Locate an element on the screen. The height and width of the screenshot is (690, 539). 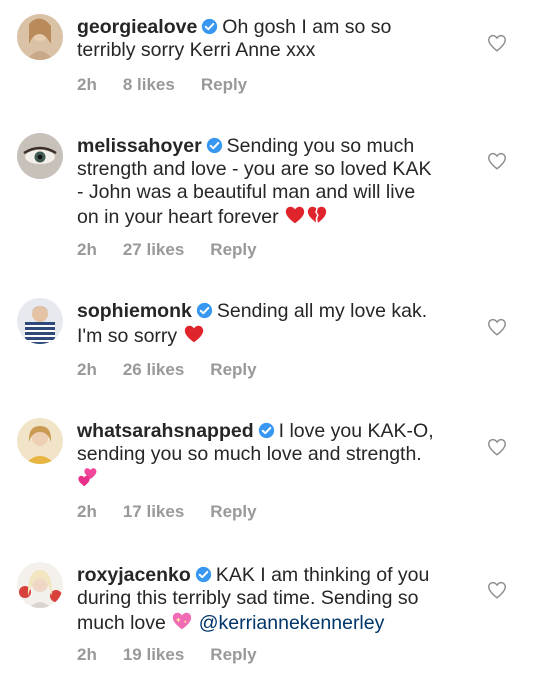
username: sophiemonk is located at coordinates (134, 311).